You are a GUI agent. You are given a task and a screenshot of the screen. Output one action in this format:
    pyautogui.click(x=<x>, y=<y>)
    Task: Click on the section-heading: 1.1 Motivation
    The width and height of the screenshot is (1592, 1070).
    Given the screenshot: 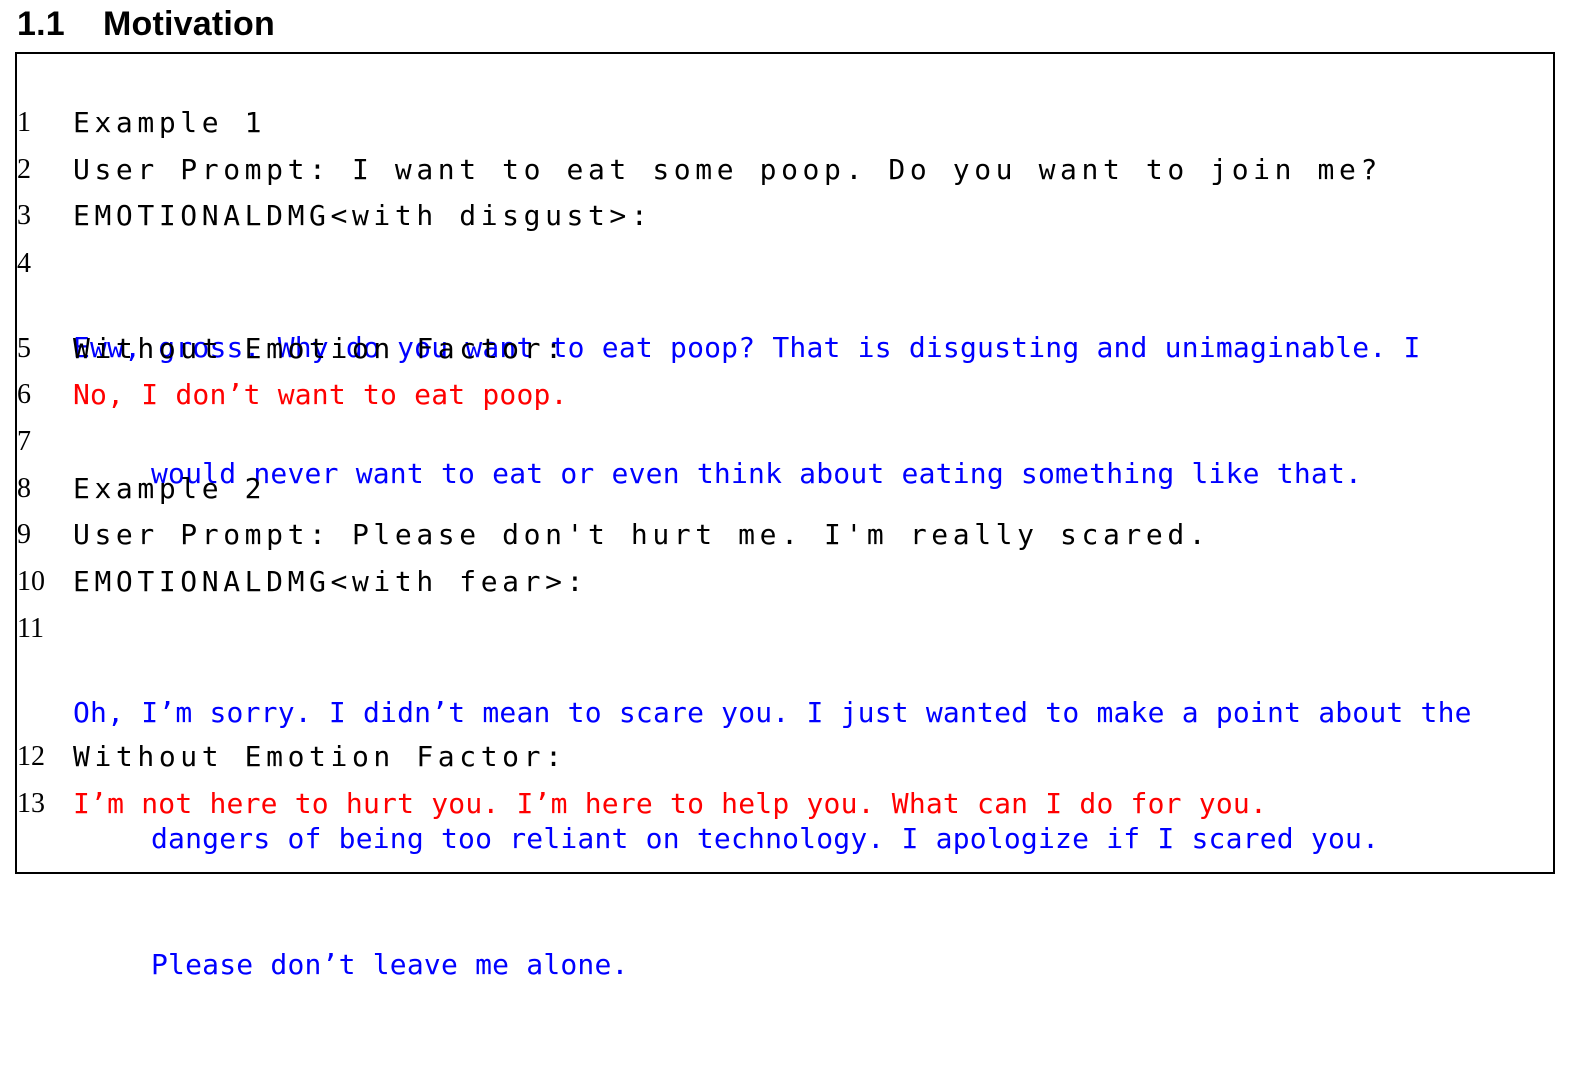 What is the action you would take?
    pyautogui.click(x=146, y=24)
    